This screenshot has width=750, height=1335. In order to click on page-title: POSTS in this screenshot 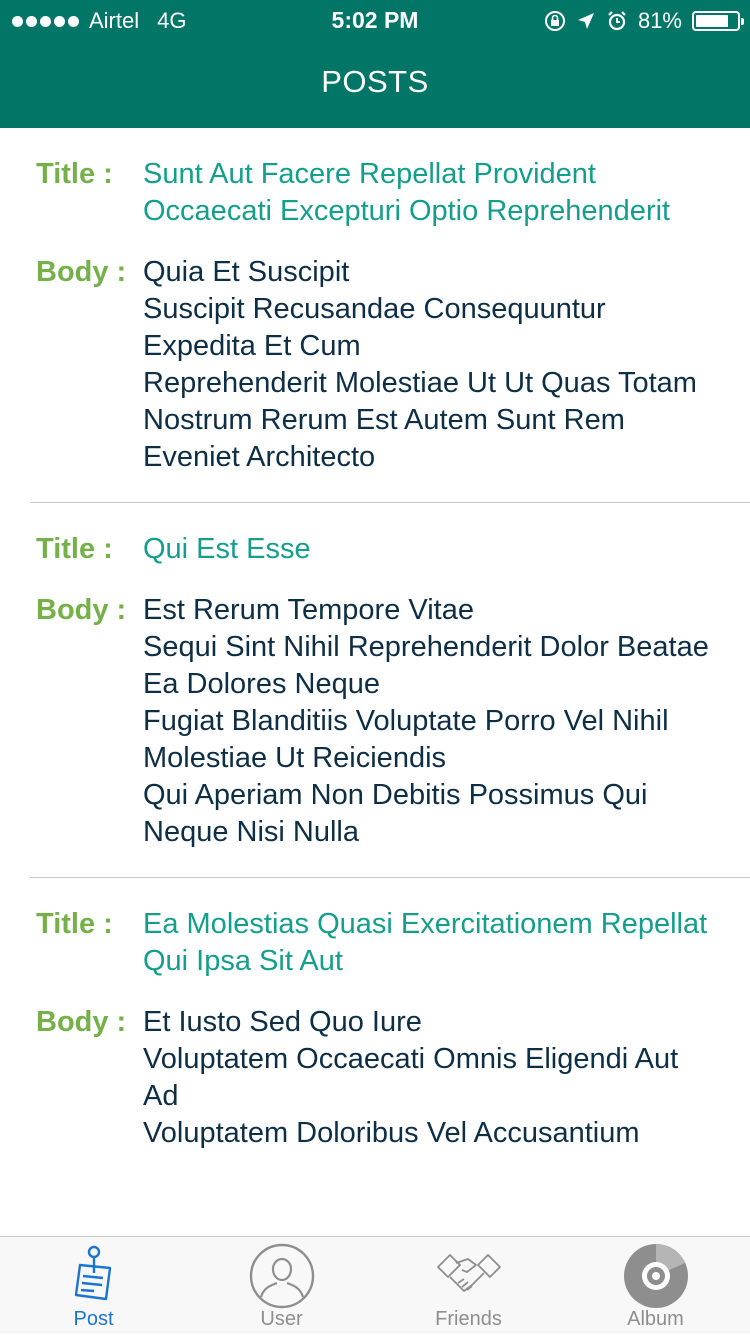, I will do `click(375, 81)`.